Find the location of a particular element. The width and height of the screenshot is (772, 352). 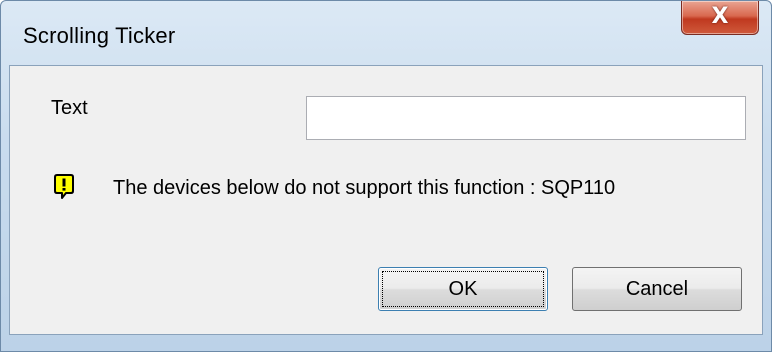

cancel-button-label: Cancel is located at coordinates (657, 289).